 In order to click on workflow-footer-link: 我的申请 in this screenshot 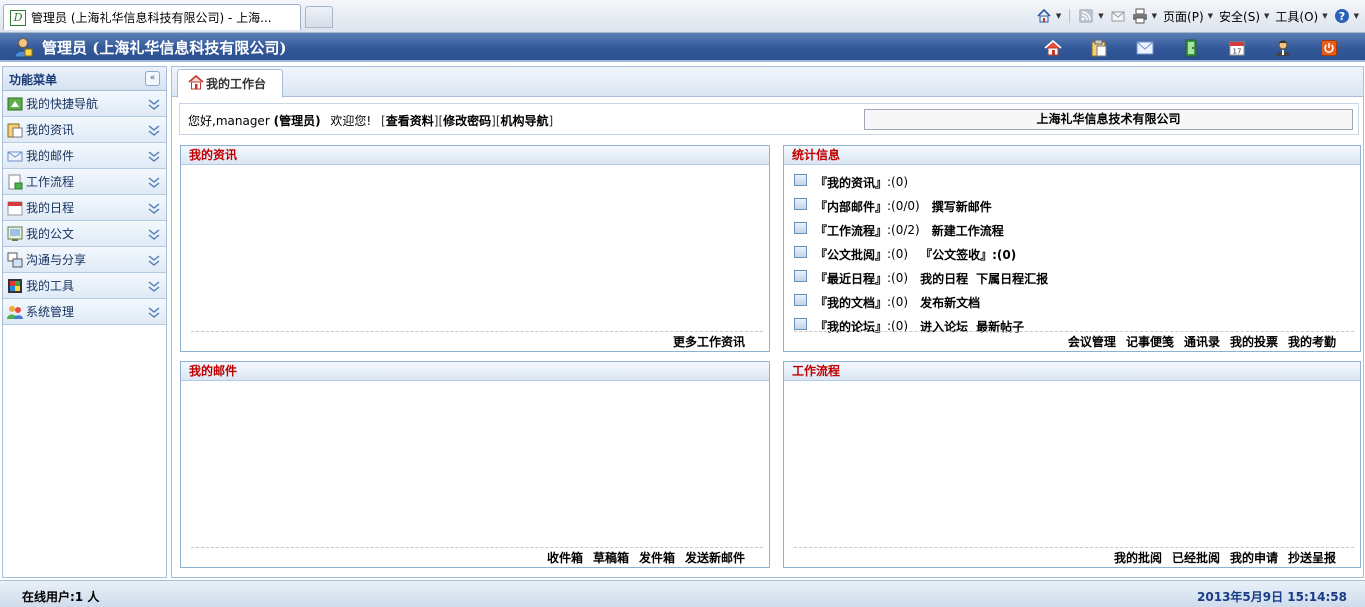, I will do `click(1254, 558)`.